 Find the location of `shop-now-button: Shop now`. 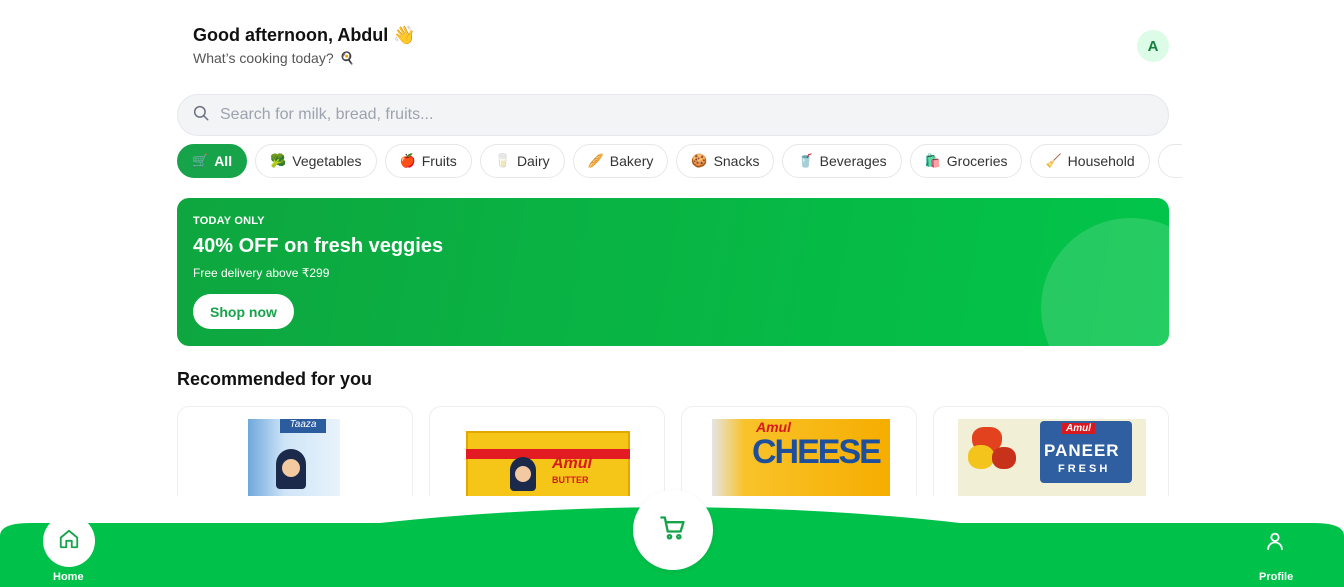

shop-now-button: Shop now is located at coordinates (243, 311).